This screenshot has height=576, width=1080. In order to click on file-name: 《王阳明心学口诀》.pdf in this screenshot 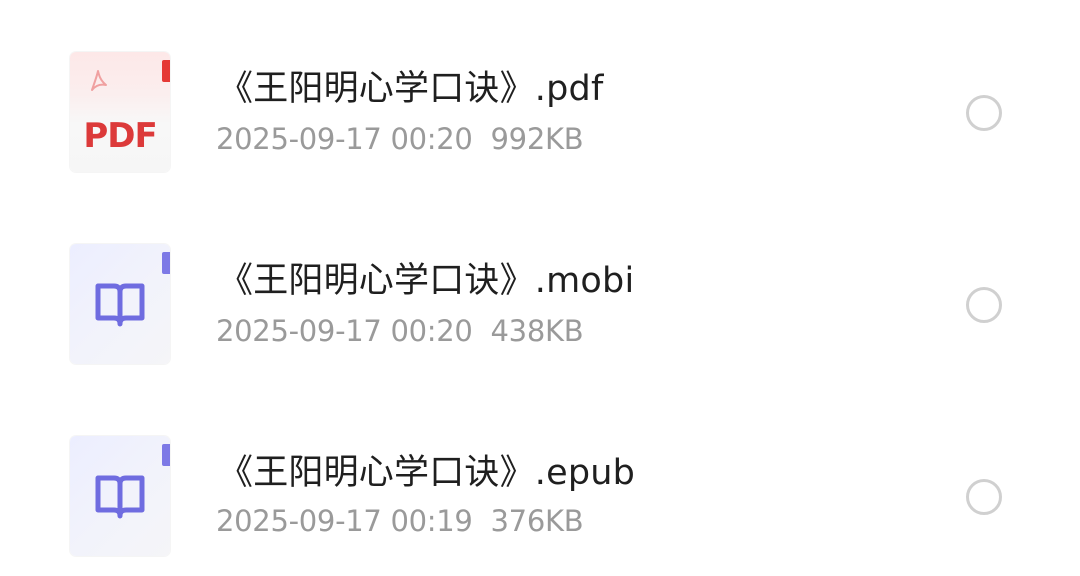, I will do `click(411, 89)`.